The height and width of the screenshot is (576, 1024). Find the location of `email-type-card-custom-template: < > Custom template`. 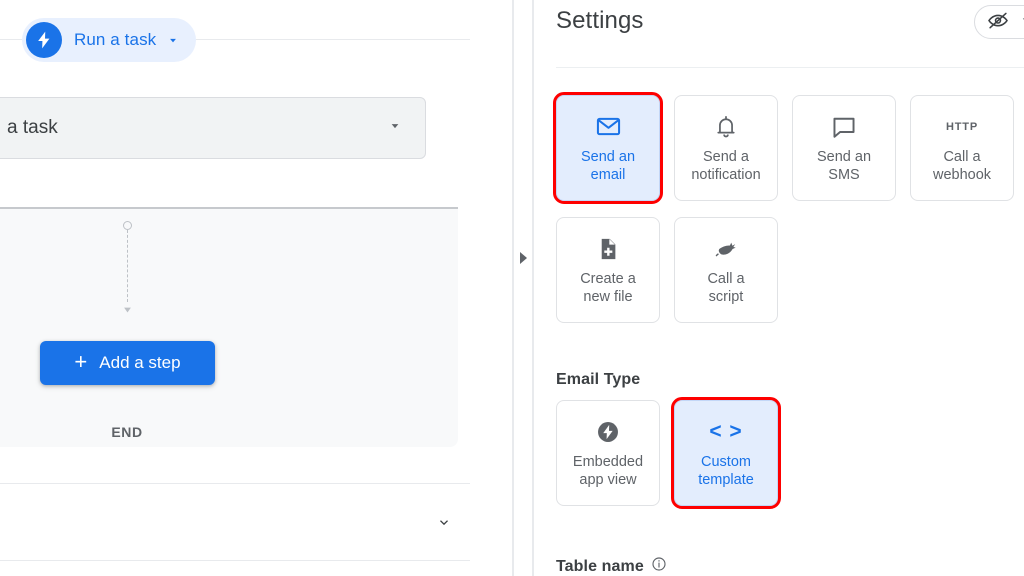

email-type-card-custom-template: < > Custom template is located at coordinates (726, 453).